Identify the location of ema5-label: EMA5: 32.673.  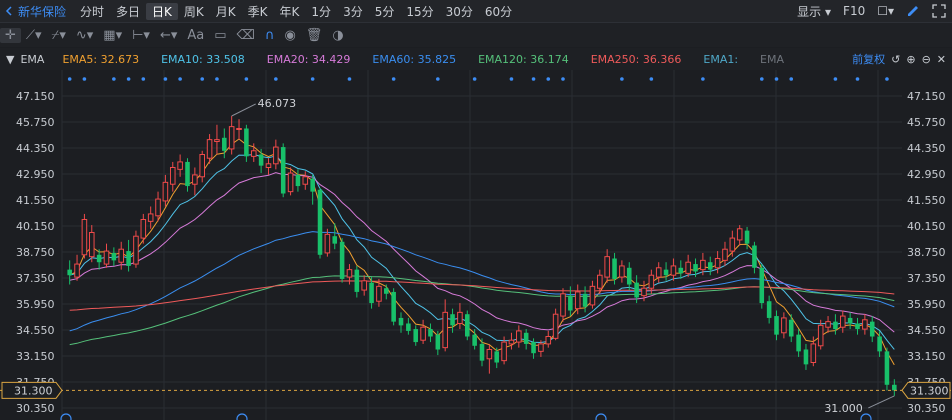
(101, 59).